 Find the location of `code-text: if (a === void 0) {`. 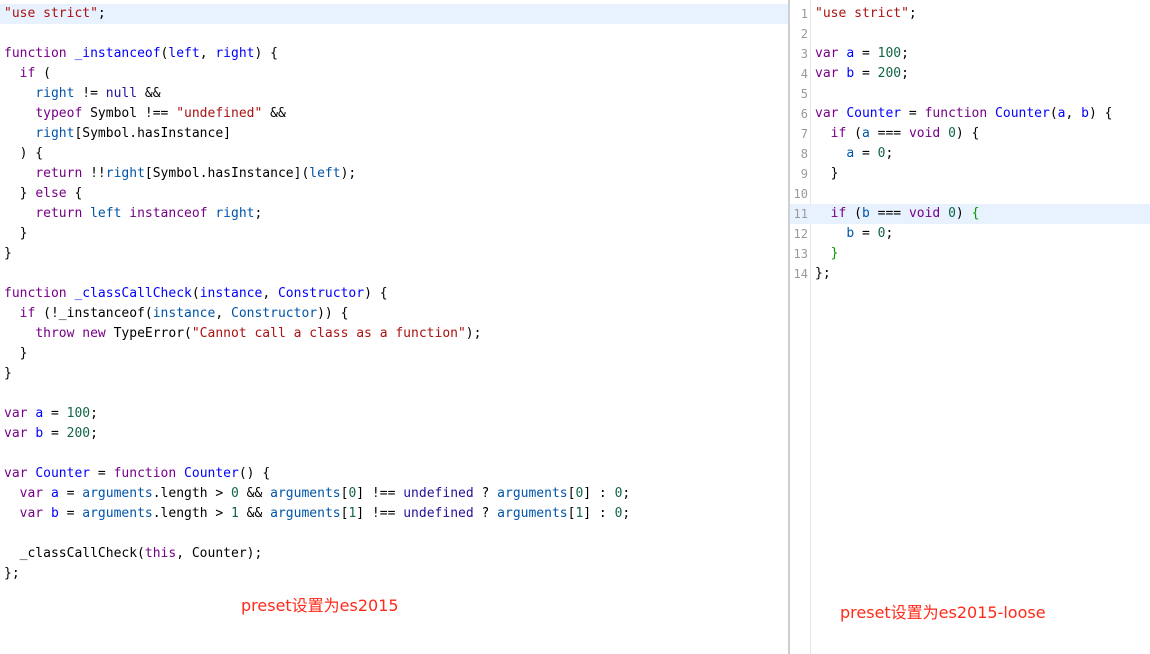

code-text: if (a === void 0) { is located at coordinates (897, 134).